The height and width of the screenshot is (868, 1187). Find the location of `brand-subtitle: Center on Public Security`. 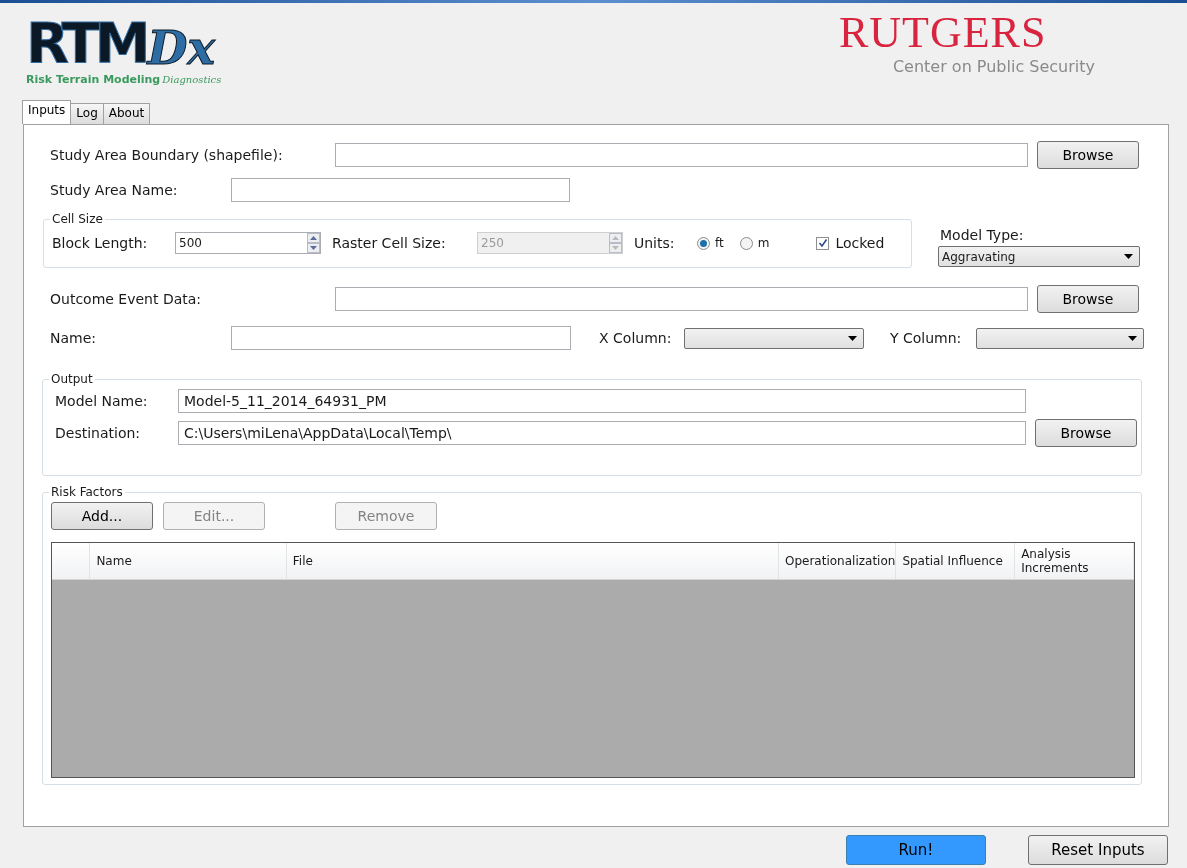

brand-subtitle: Center on Public Security is located at coordinates (993, 67).